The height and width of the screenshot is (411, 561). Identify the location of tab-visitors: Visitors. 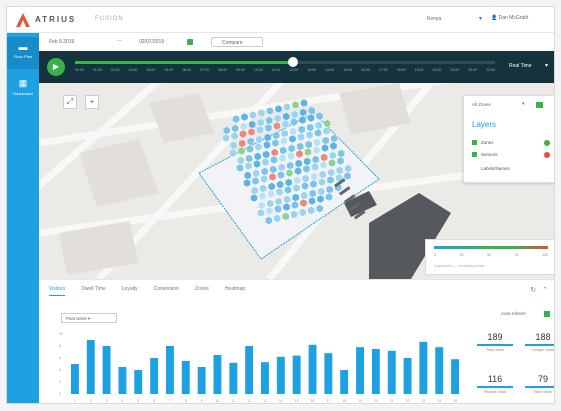
(57, 291).